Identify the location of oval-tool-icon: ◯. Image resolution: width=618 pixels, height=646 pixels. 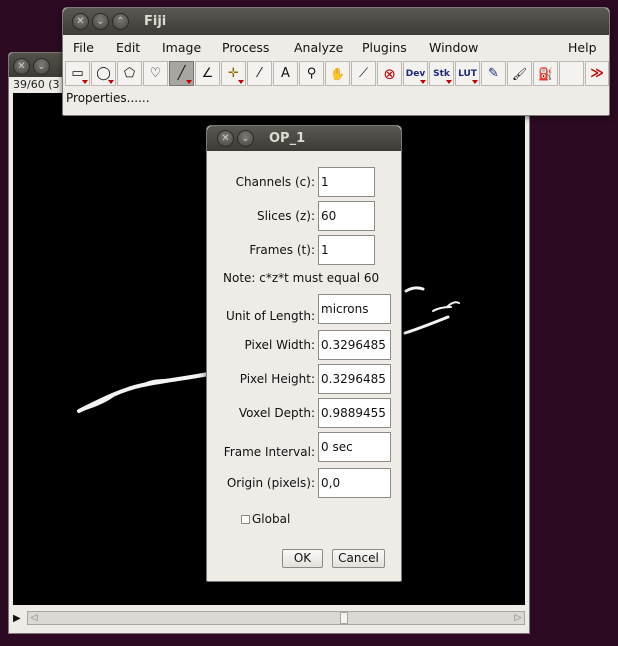
(103, 73).